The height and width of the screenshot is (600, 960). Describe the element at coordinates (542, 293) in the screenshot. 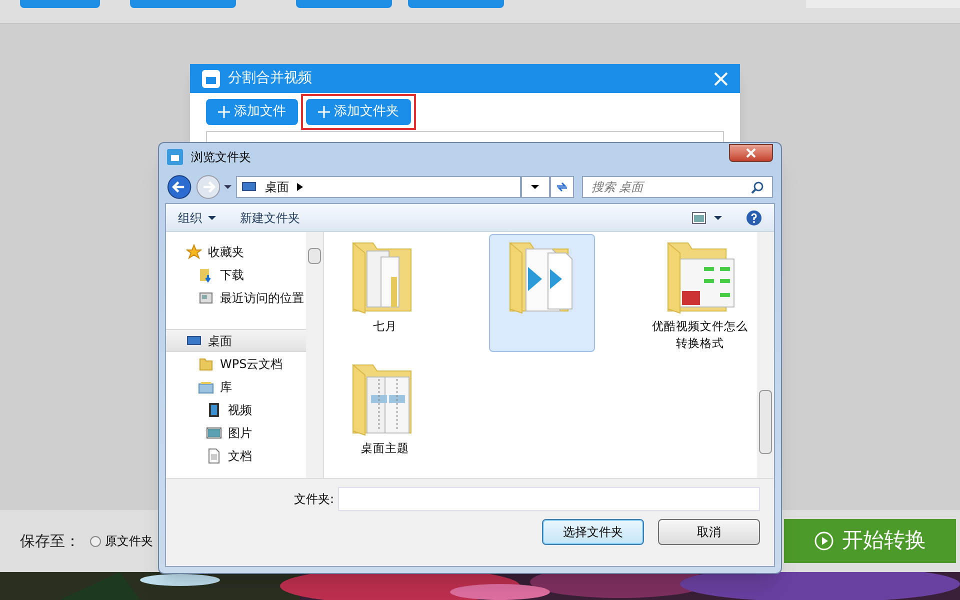

I see `folder-item` at that location.